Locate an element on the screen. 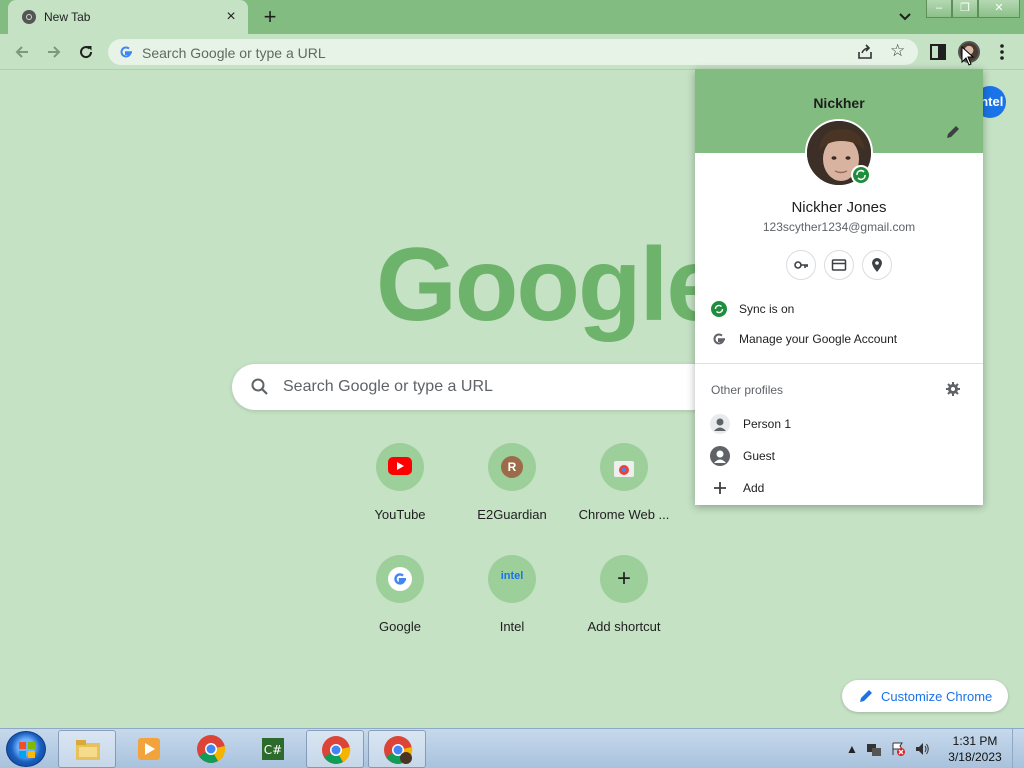 The image size is (1024, 768). address-bar: Search Google or type a URL ☆ is located at coordinates (513, 52).